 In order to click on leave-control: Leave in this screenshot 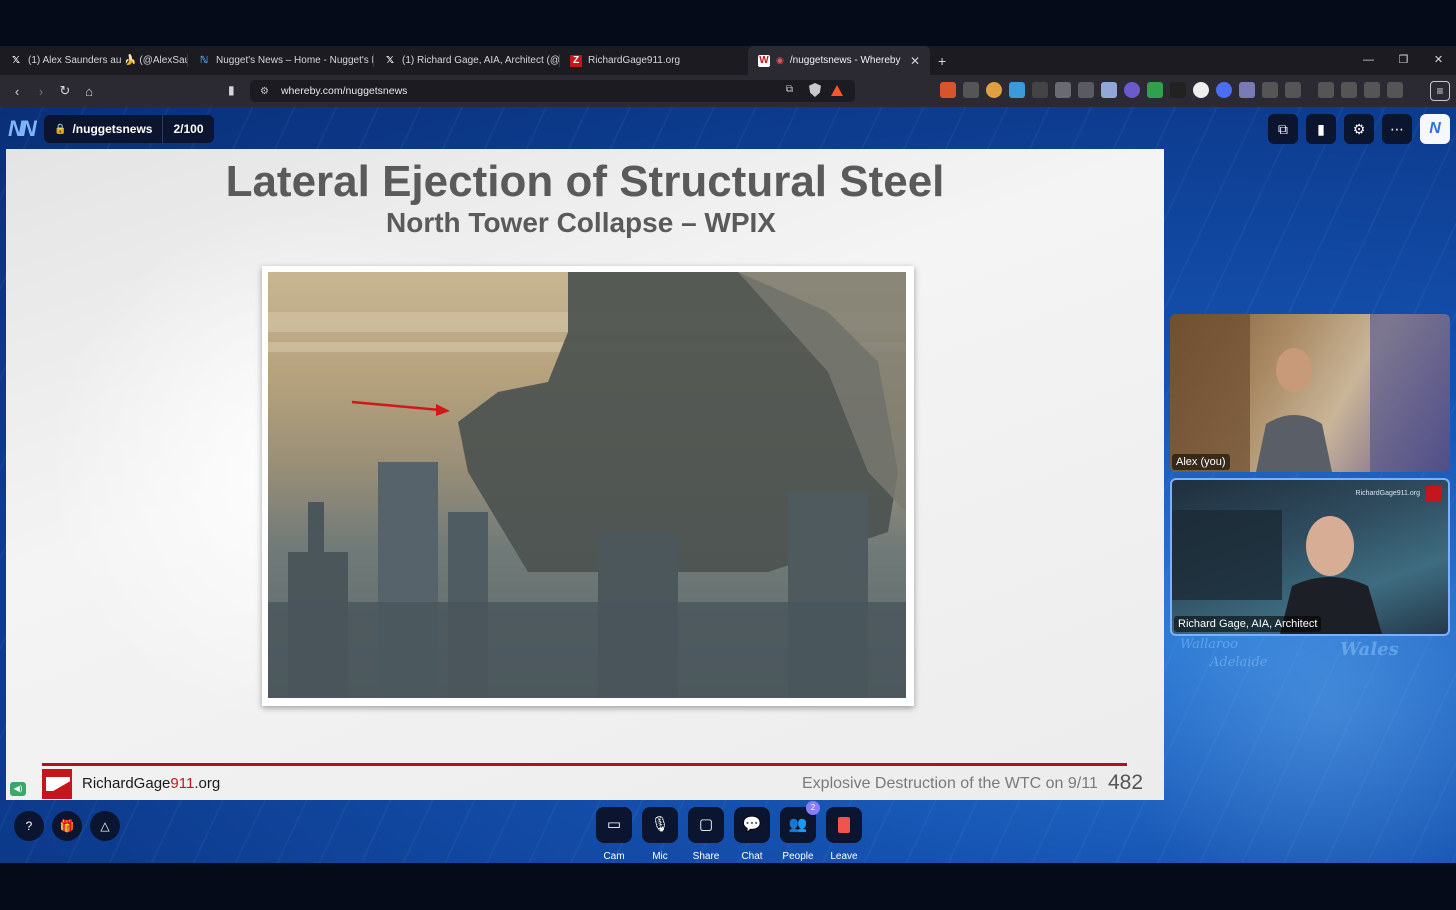, I will do `click(844, 834)`.